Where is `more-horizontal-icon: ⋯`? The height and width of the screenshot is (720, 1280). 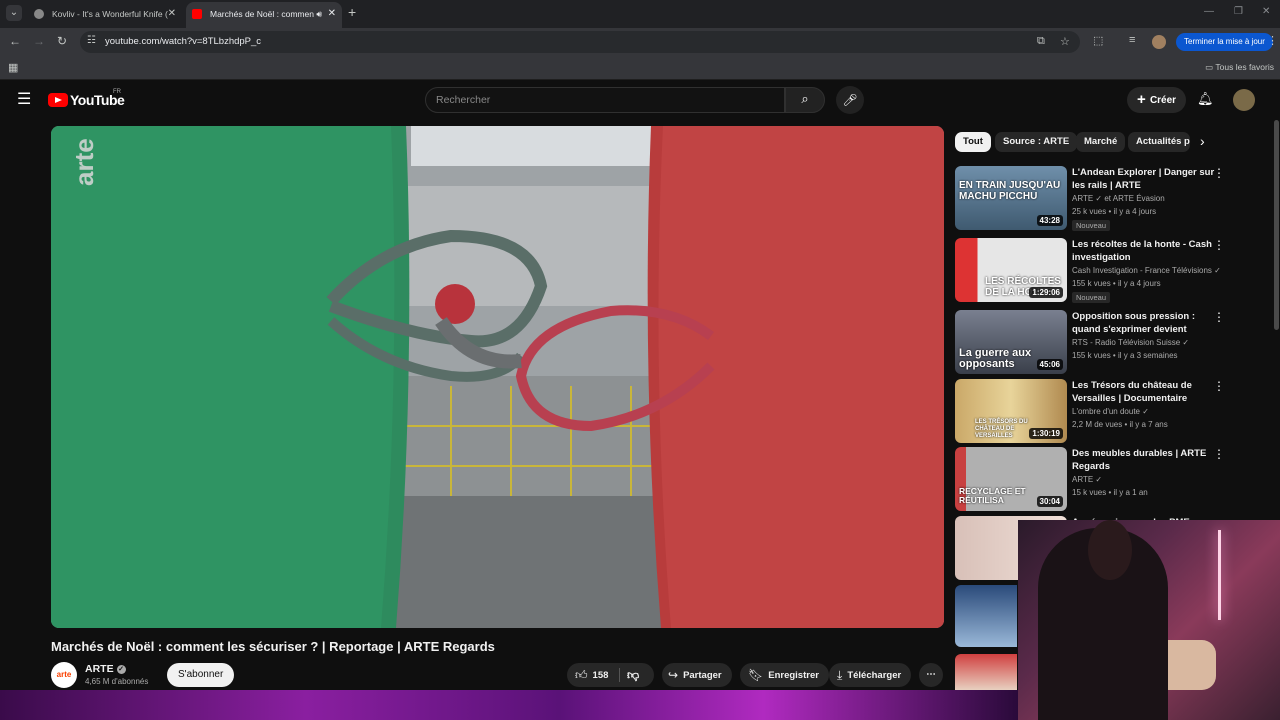
more-horizontal-icon: ⋯ is located at coordinates (931, 674).